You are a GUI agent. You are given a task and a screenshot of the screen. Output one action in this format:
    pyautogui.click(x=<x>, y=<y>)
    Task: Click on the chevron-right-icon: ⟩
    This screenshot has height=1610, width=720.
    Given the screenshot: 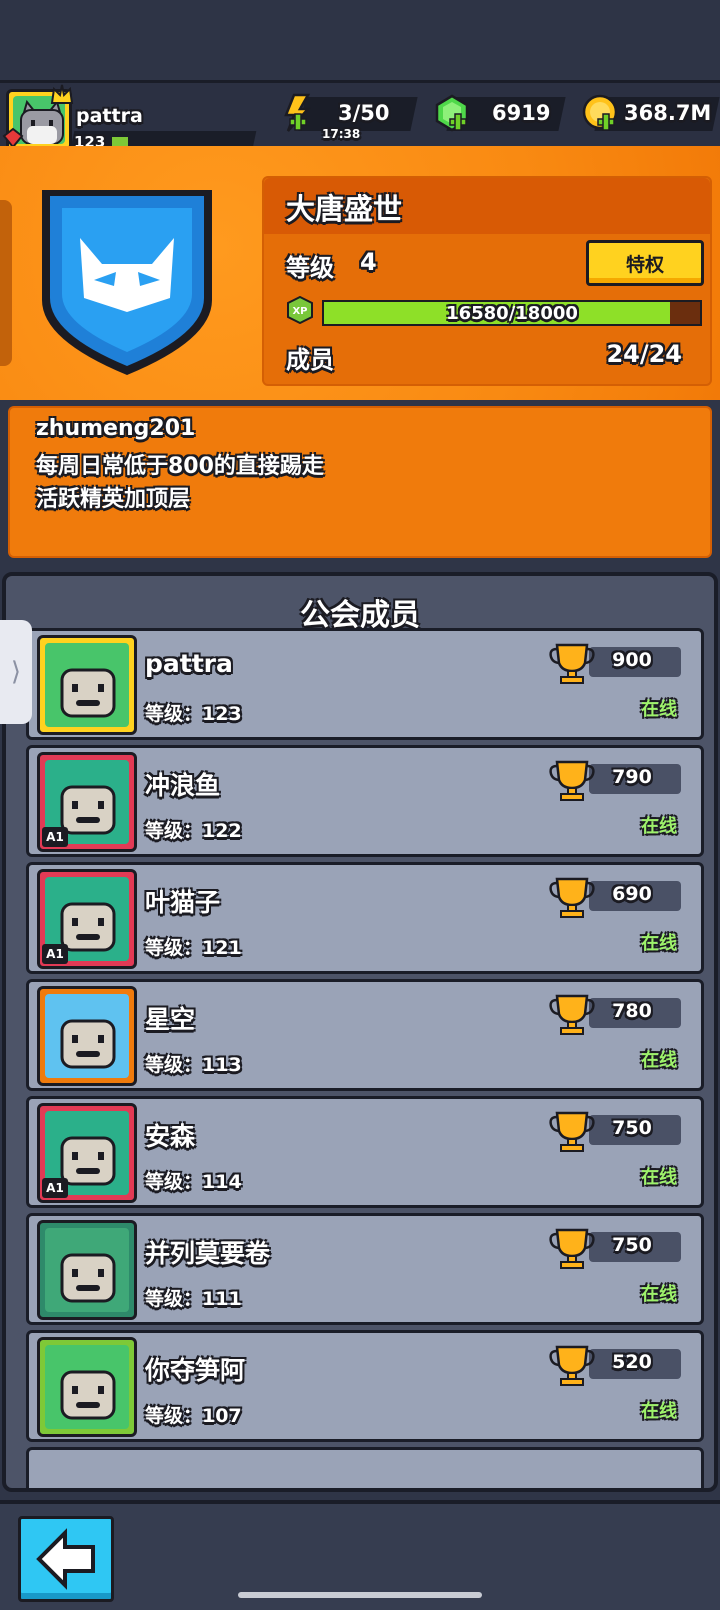 What is the action you would take?
    pyautogui.click(x=16, y=672)
    